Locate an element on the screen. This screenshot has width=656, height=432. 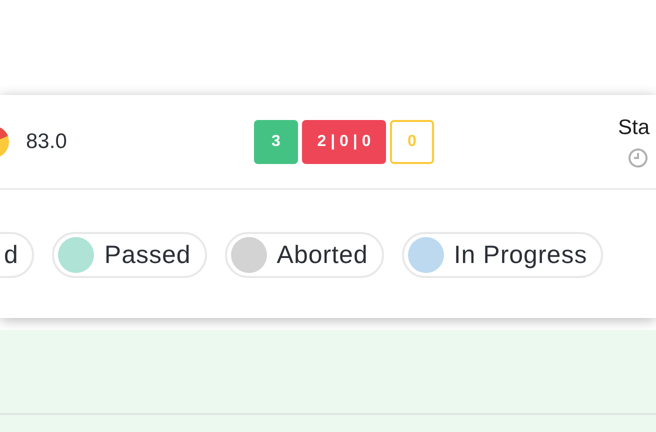
status-heading: Sta is located at coordinates (634, 128).